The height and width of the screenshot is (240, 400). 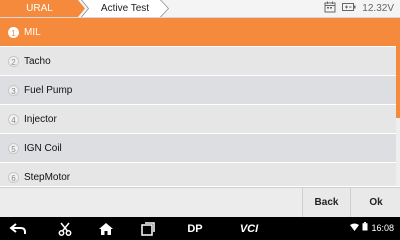 I want to click on back-icon, so click(x=18, y=228).